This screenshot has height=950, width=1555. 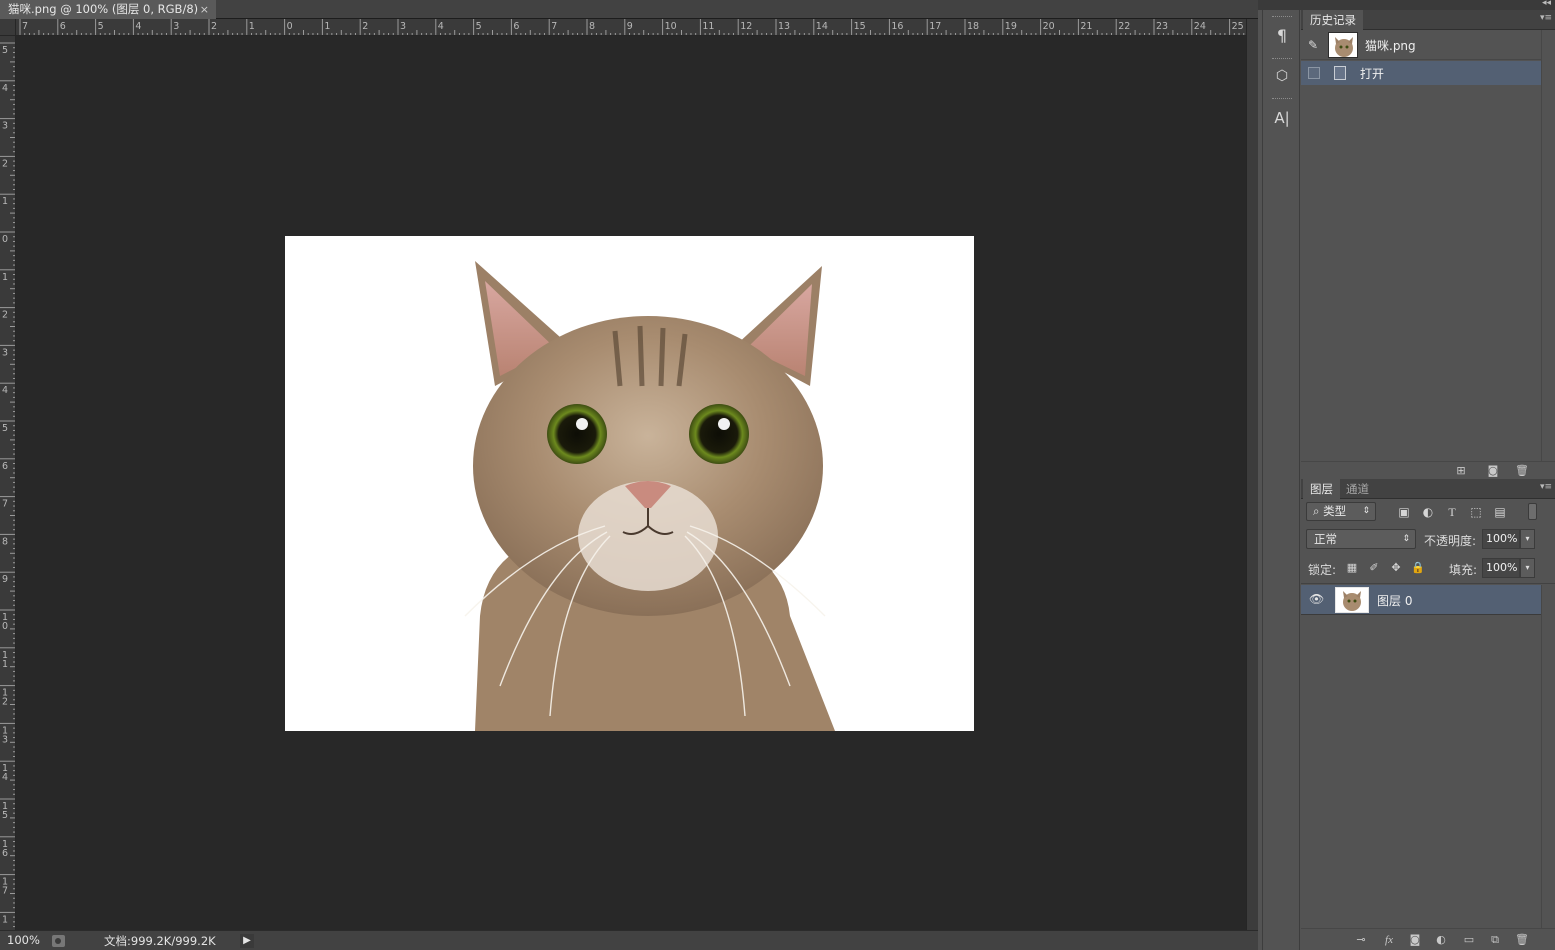 What do you see at coordinates (1396, 568) in the screenshot?
I see `lock-position-icon: ✥` at bounding box center [1396, 568].